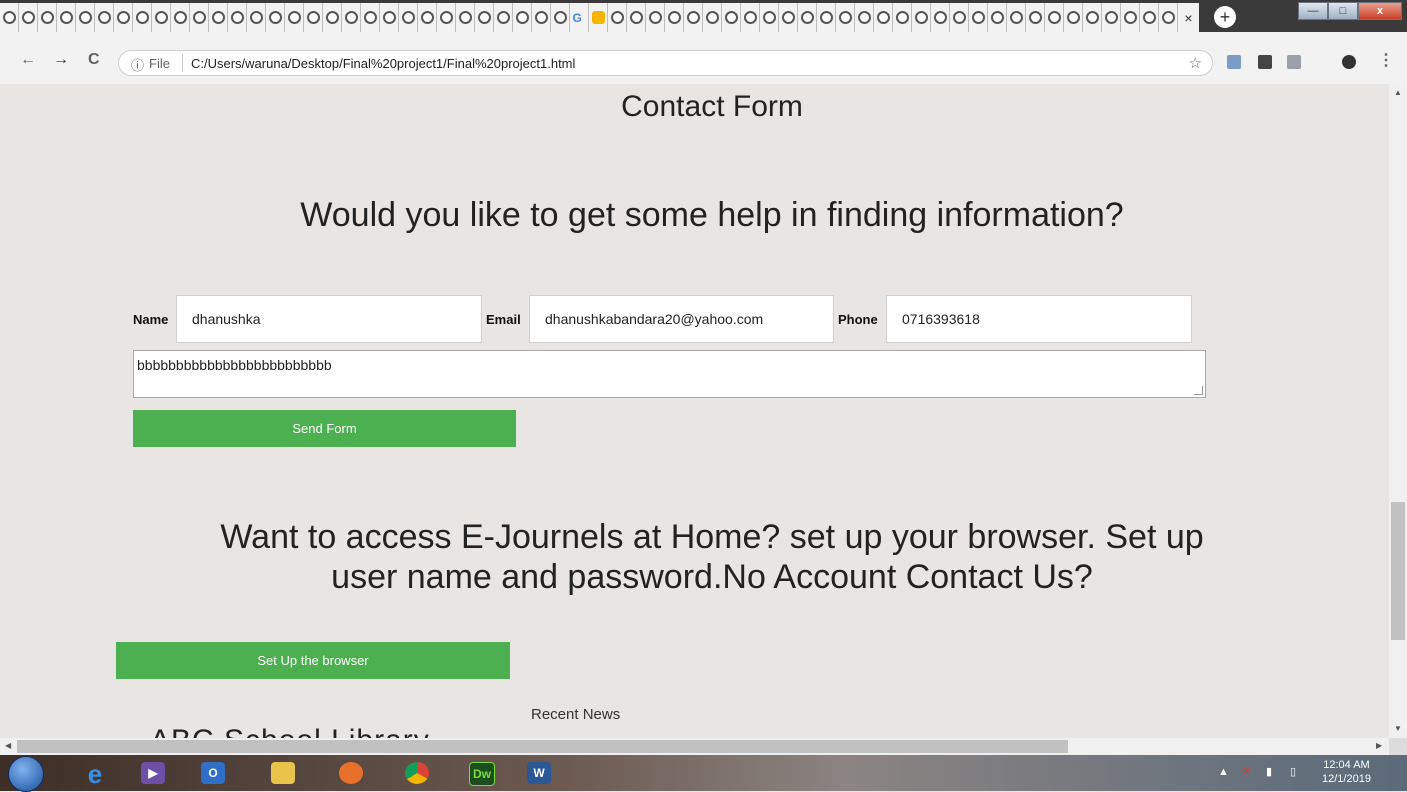  What do you see at coordinates (313, 660) in the screenshot?
I see `setup-browser-button: Set Up the browser` at bounding box center [313, 660].